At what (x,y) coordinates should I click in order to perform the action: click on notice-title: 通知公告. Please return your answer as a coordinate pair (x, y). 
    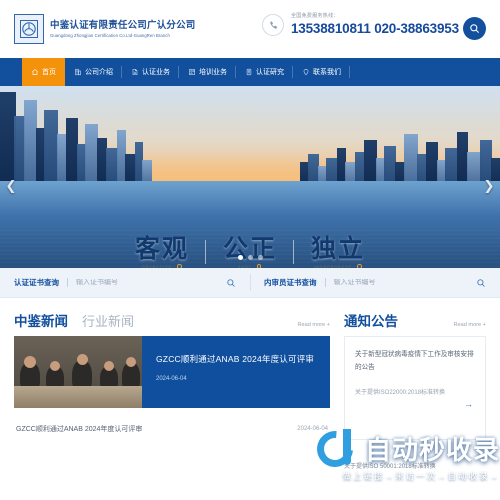
    Looking at the image, I should click on (371, 321).